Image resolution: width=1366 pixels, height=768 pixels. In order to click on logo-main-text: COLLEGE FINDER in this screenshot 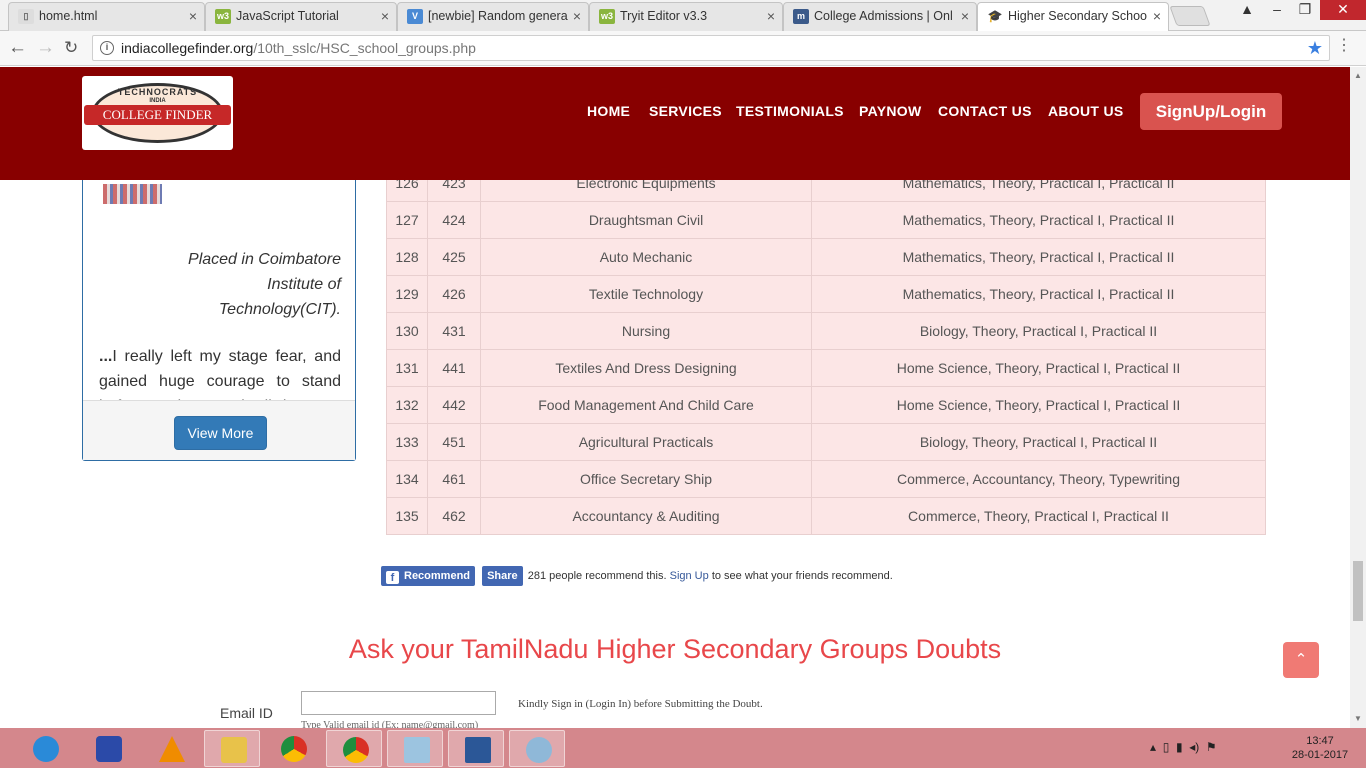, I will do `click(157, 115)`.